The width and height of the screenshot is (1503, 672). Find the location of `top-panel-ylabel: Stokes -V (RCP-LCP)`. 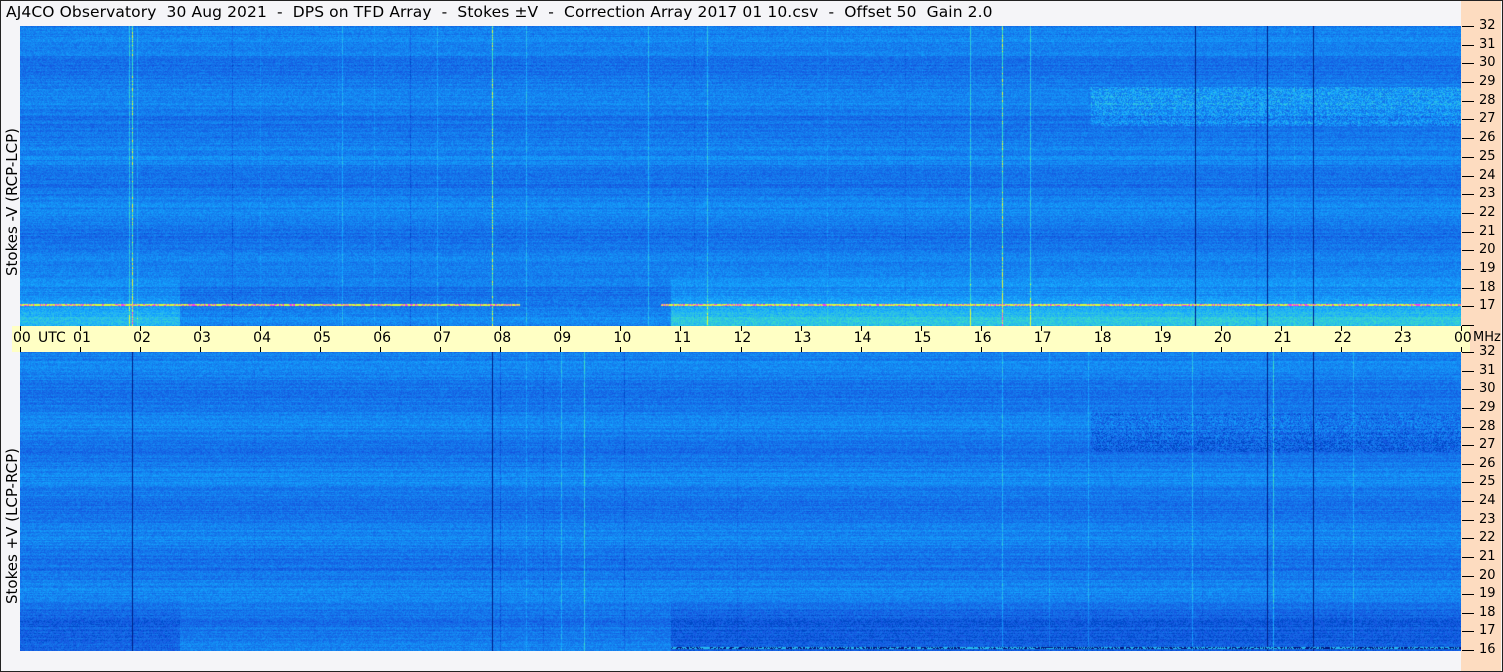

top-panel-ylabel: Stokes -V (RCP-LCP) is located at coordinates (12, 202).